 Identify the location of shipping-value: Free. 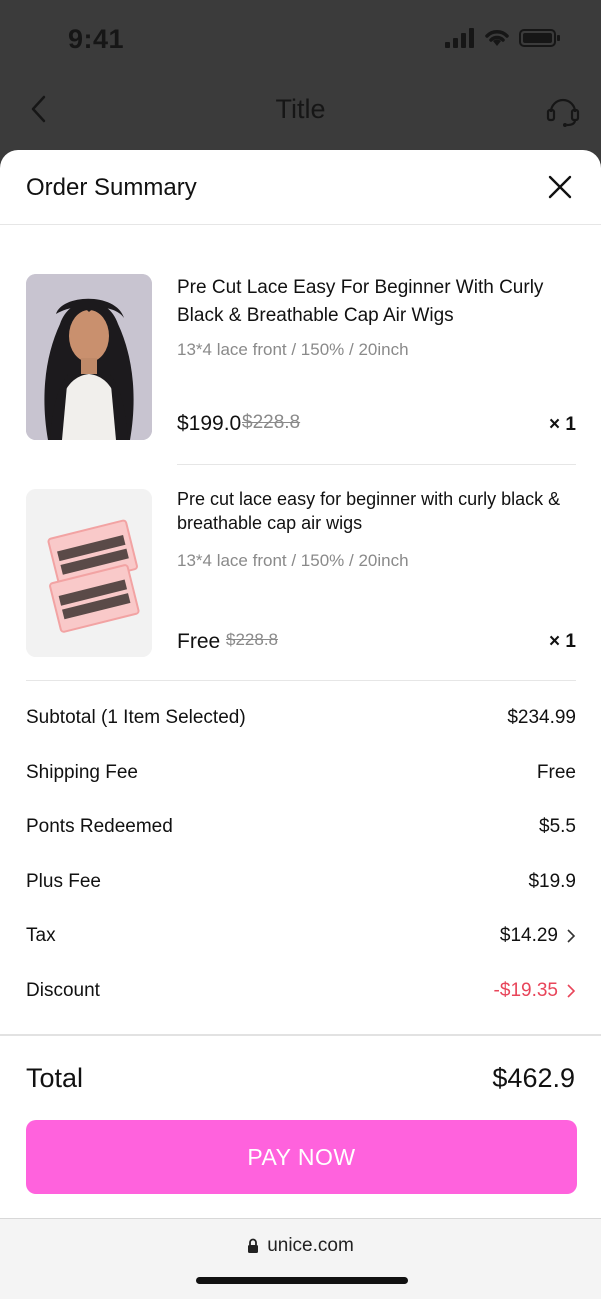
(556, 772).